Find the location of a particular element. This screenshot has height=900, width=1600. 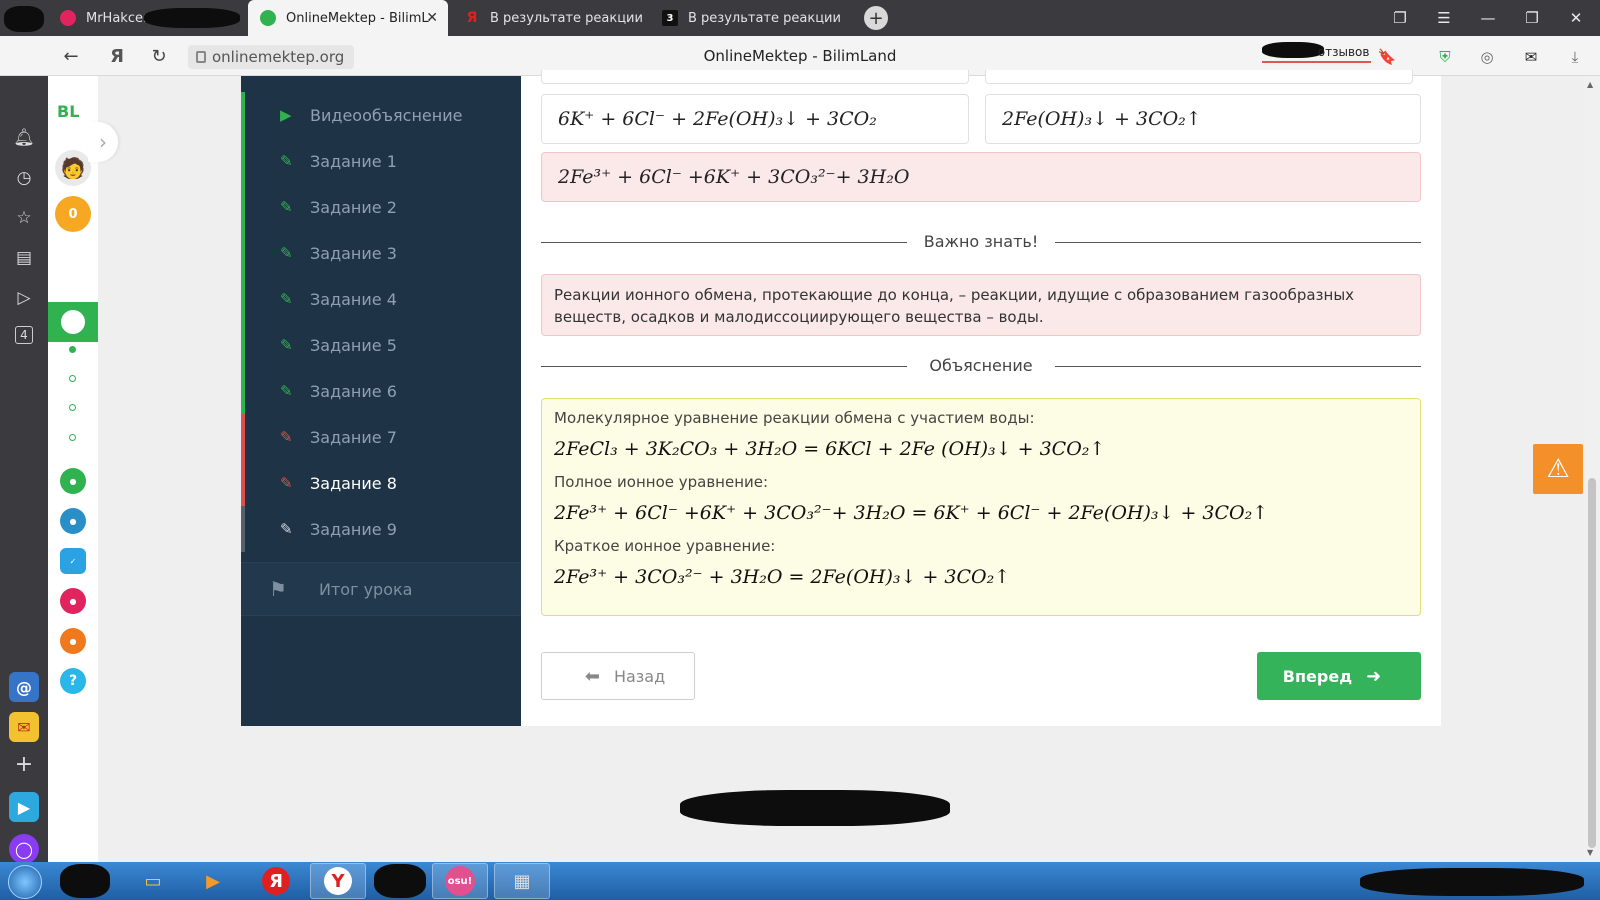

close-icon: ✕ is located at coordinates (432, 18).